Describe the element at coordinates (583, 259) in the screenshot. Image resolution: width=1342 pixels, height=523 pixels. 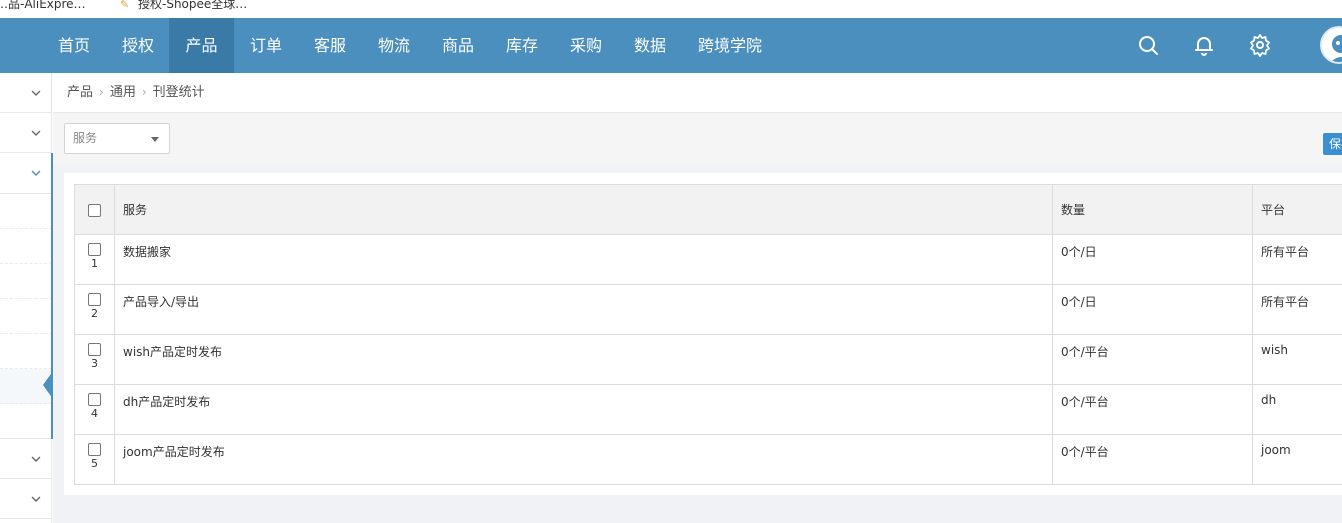
I see `cell-service: 数据搬家` at that location.